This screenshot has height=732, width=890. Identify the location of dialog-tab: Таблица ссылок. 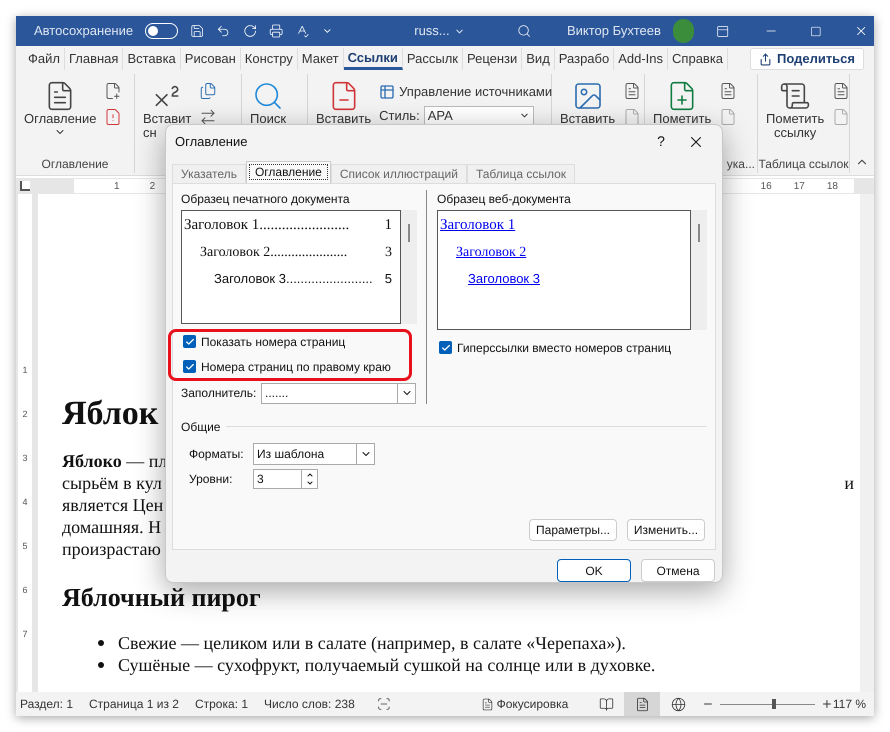
(521, 173).